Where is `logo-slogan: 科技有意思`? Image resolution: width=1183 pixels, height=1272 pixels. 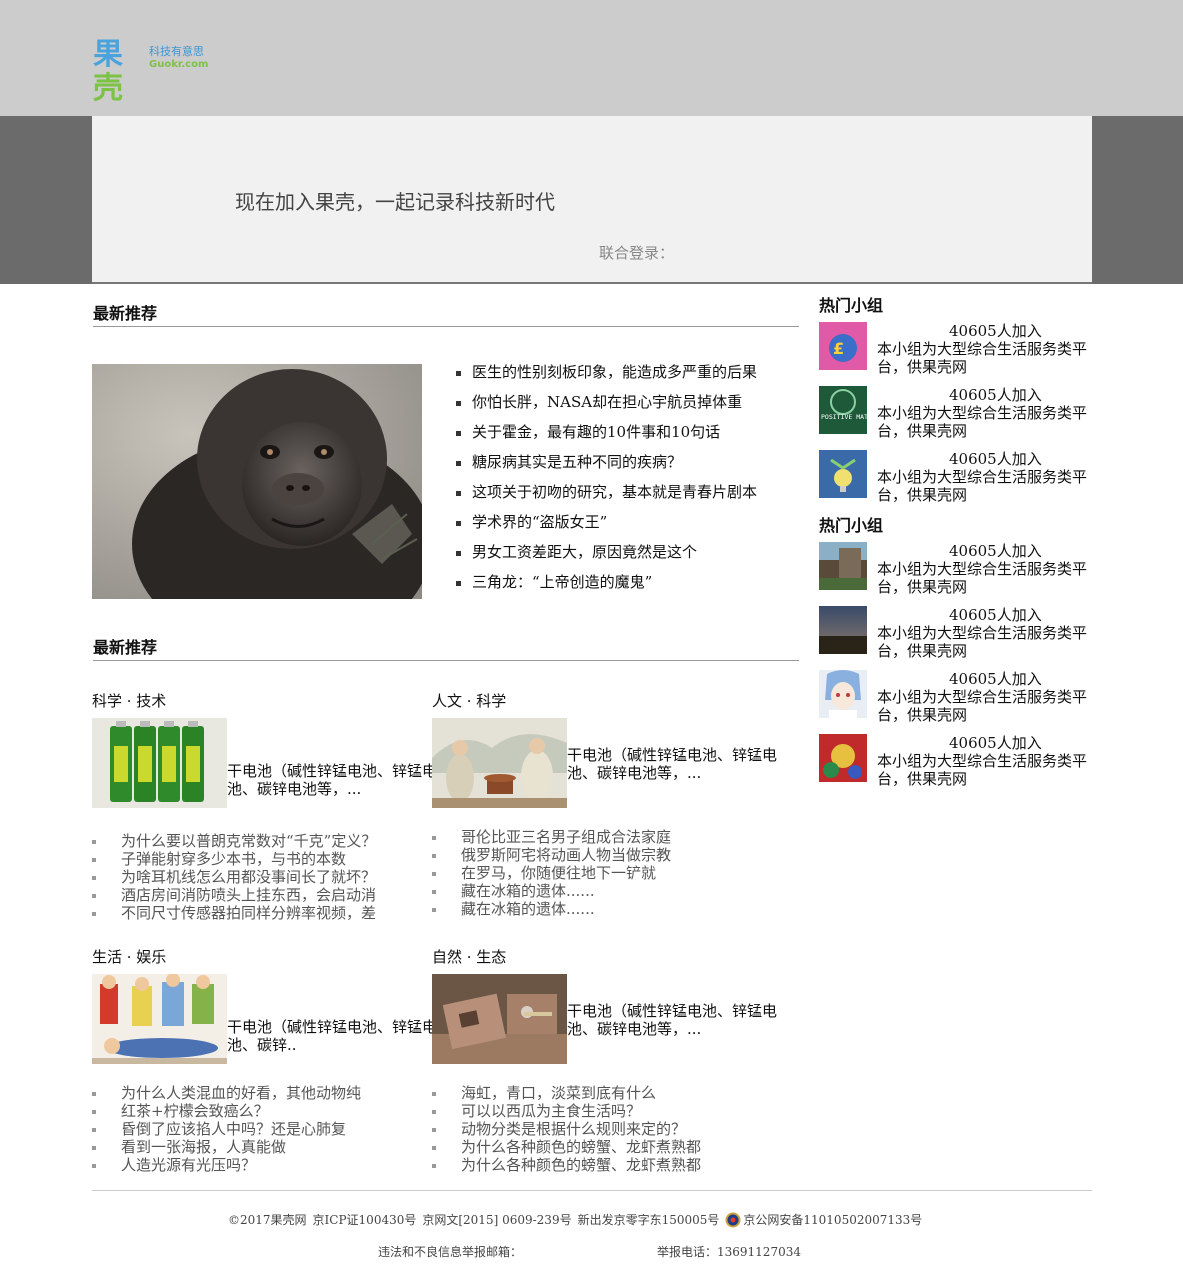 logo-slogan: 科技有意思 is located at coordinates (176, 51).